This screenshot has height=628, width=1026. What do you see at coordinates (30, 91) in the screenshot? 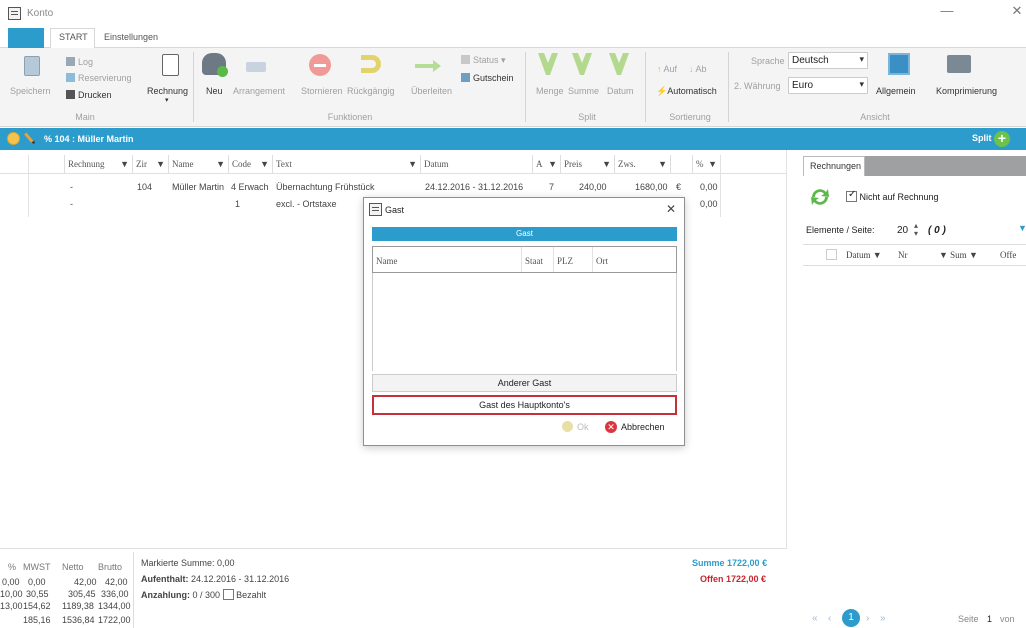
I see `save-button: Speichern` at bounding box center [30, 91].